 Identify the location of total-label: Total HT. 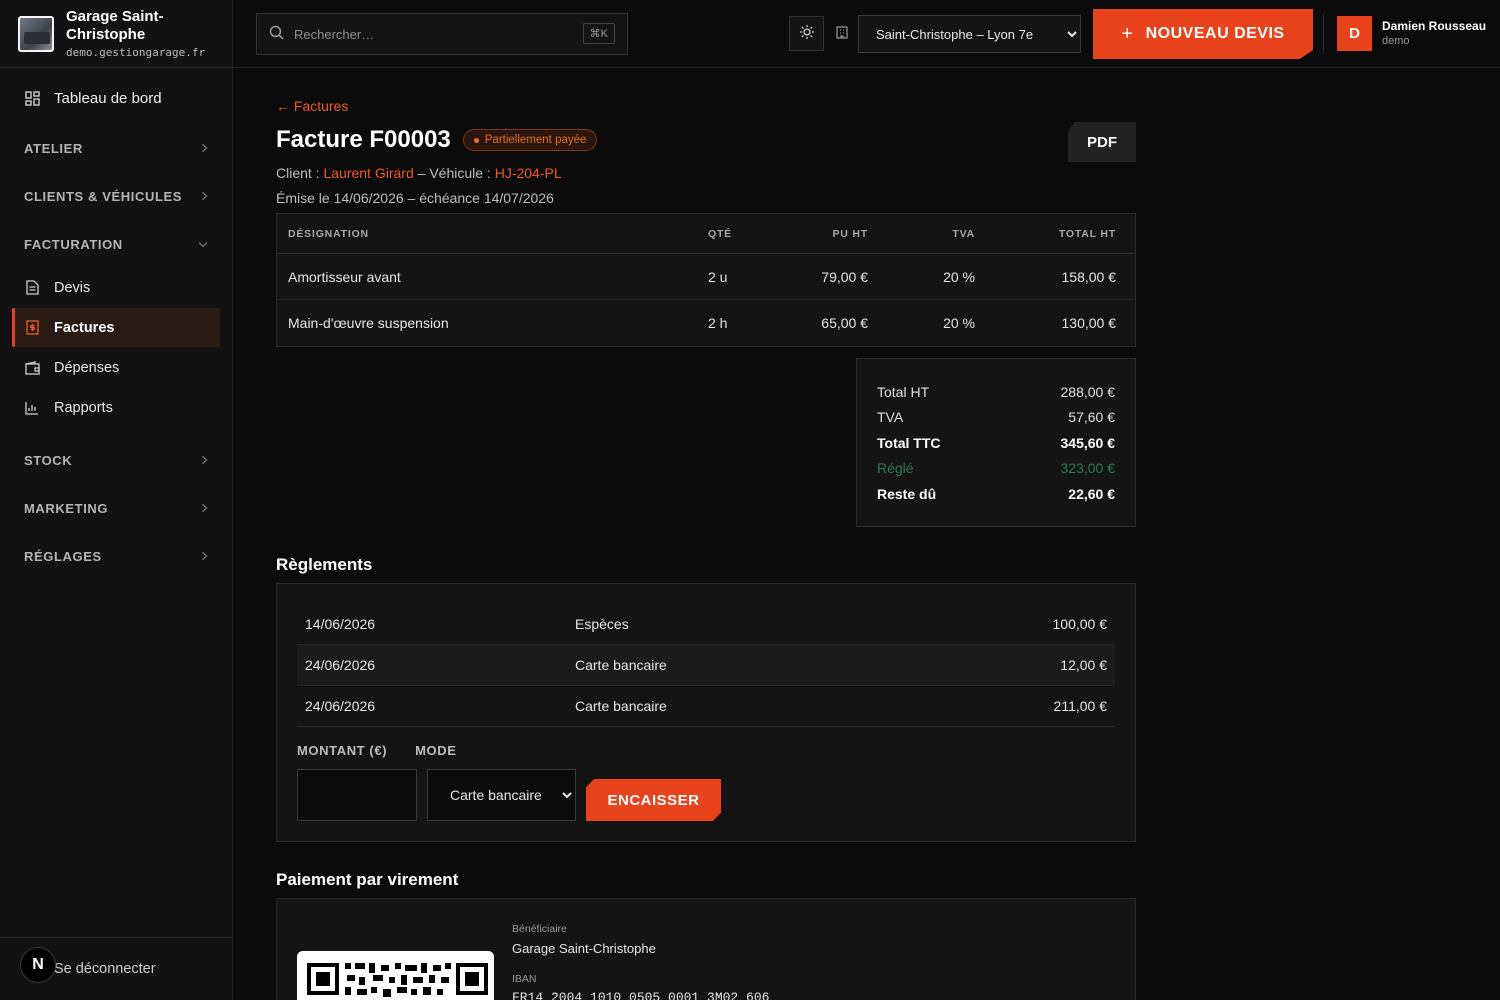
(903, 391).